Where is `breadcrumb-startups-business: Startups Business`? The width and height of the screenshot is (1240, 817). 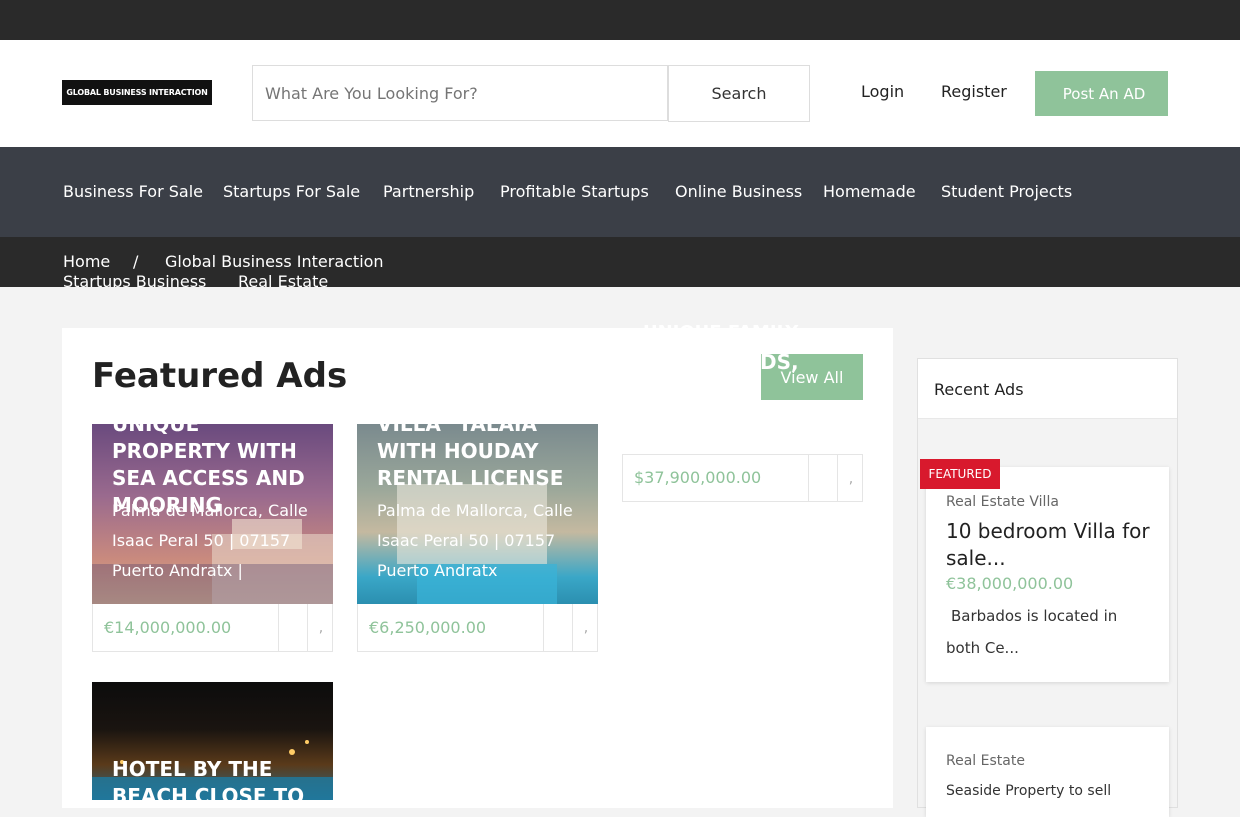 breadcrumb-startups-business: Startups Business is located at coordinates (134, 279).